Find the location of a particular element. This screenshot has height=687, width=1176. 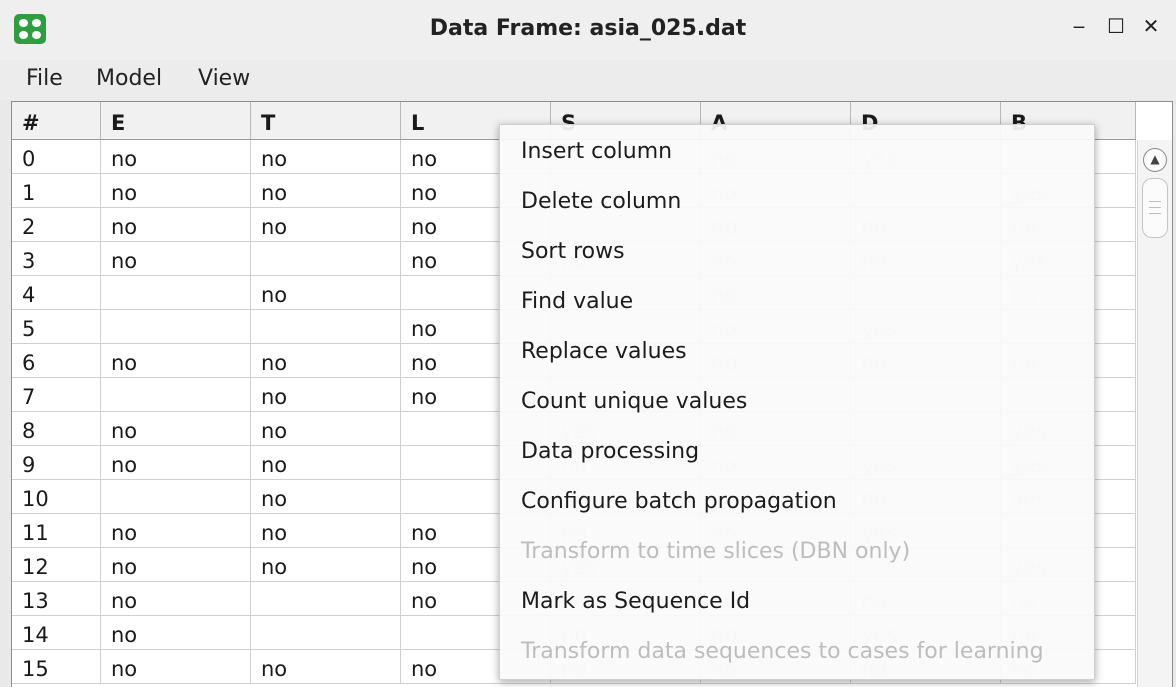

row-index-cell: 9 is located at coordinates (56, 463).